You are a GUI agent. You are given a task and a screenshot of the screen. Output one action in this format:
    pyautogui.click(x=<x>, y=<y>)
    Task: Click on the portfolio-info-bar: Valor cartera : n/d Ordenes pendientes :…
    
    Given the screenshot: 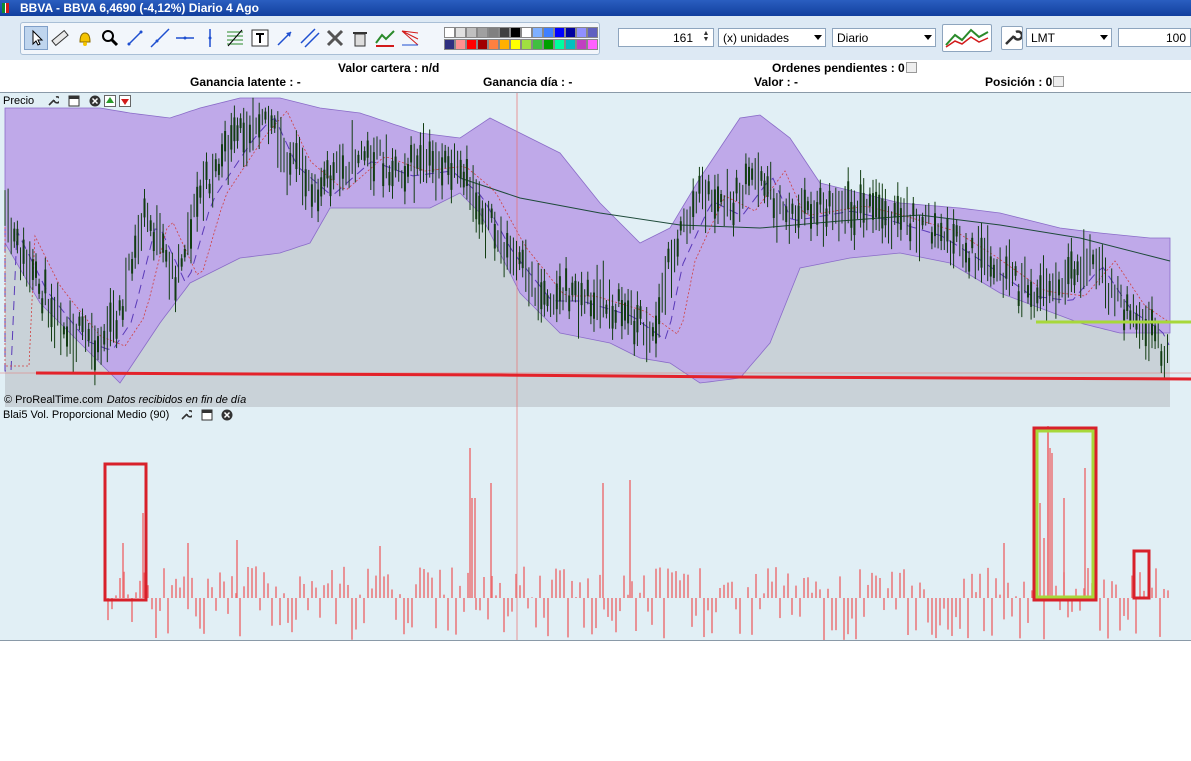 What is the action you would take?
    pyautogui.click(x=595, y=76)
    